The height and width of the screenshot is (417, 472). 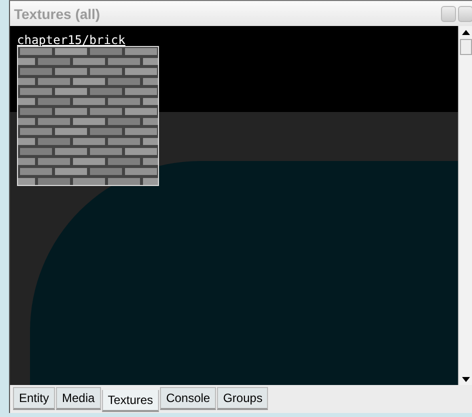 I want to click on tab: Entity, so click(x=34, y=398).